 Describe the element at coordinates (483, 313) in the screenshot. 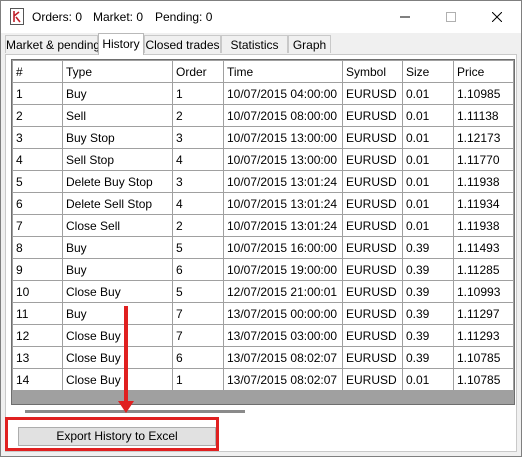

I see `cell-price: 1.11297` at that location.